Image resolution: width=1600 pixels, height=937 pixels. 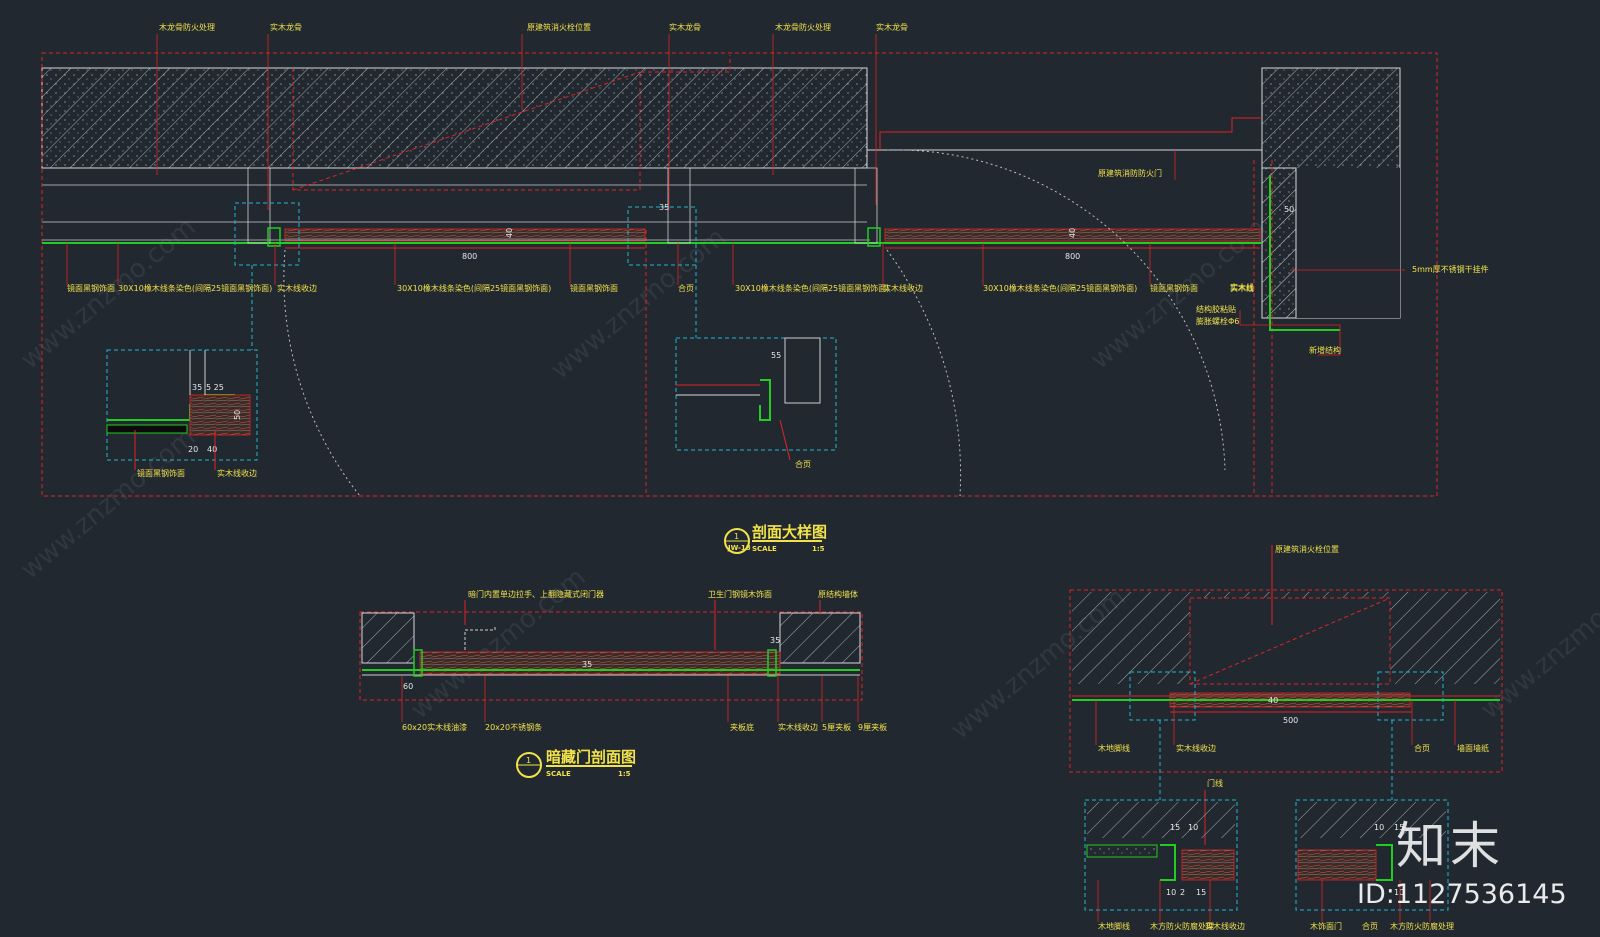 What do you see at coordinates (1225, 926) in the screenshot?
I see `rs-bottom-label-3: 实木线收边` at bounding box center [1225, 926].